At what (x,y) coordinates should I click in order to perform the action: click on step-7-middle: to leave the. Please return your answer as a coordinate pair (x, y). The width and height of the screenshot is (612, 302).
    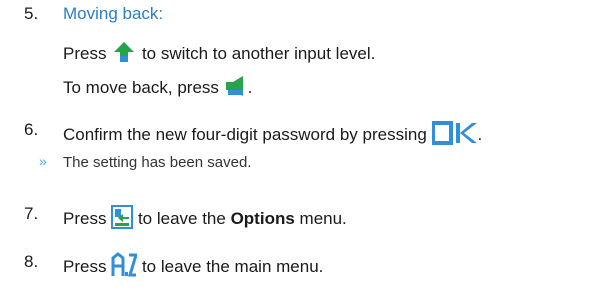
    Looking at the image, I should click on (181, 218).